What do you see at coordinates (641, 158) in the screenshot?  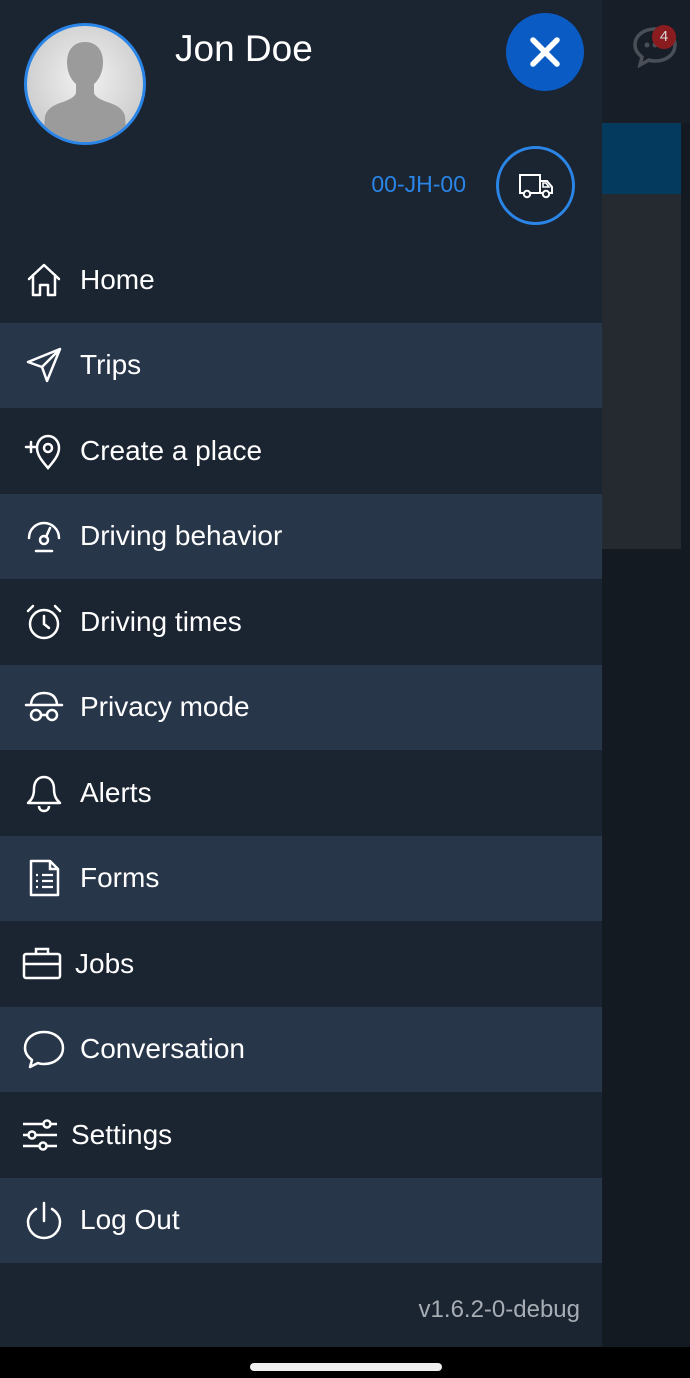 I see `background-tab-bar` at bounding box center [641, 158].